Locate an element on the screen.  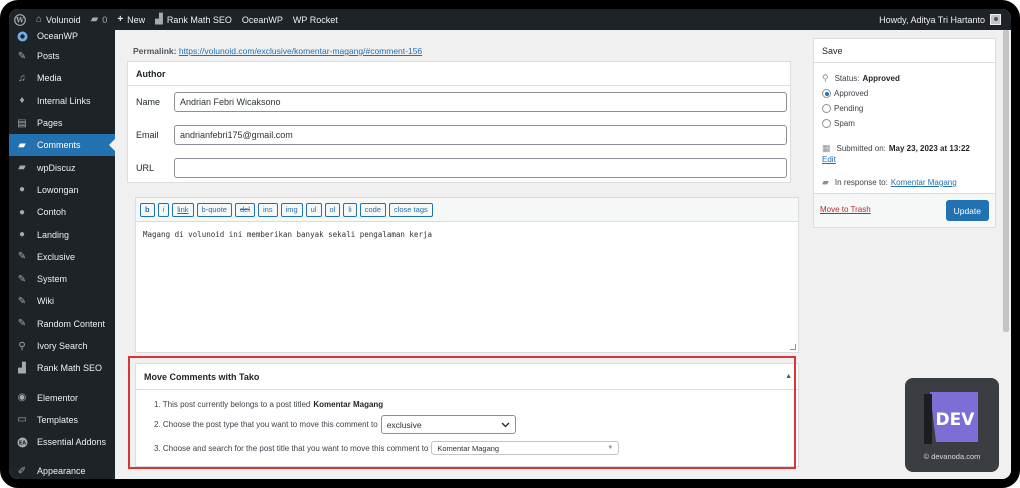
page-scrollbar is located at coordinates (1006, 254).